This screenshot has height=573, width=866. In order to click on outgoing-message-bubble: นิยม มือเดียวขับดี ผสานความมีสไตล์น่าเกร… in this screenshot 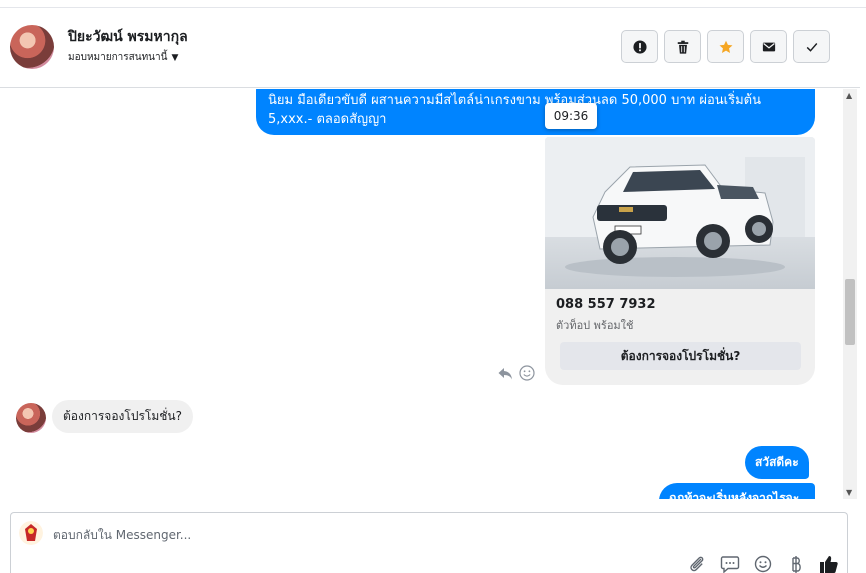, I will do `click(535, 112)`.